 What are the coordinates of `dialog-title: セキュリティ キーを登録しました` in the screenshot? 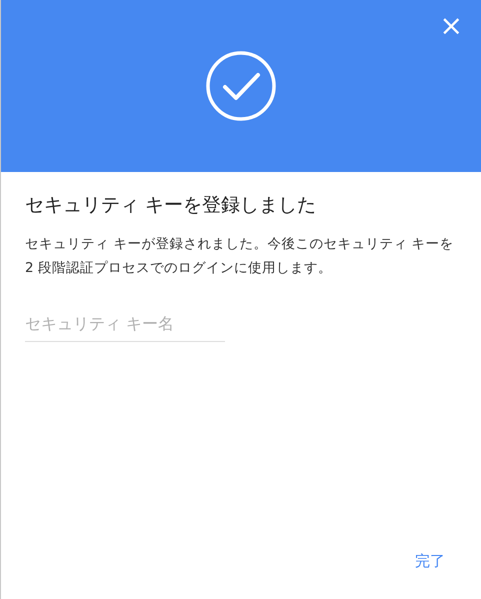 It's located at (171, 205).